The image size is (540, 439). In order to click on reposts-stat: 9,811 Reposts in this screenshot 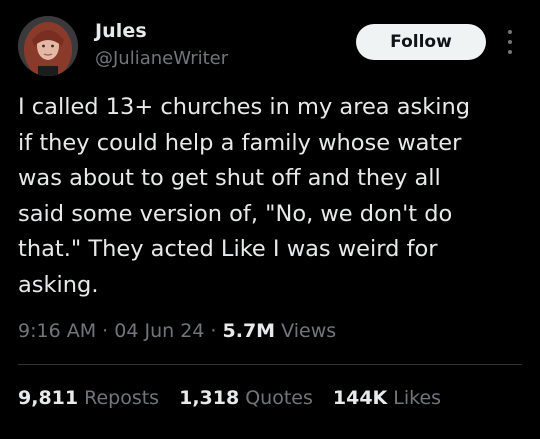, I will do `click(88, 398)`.